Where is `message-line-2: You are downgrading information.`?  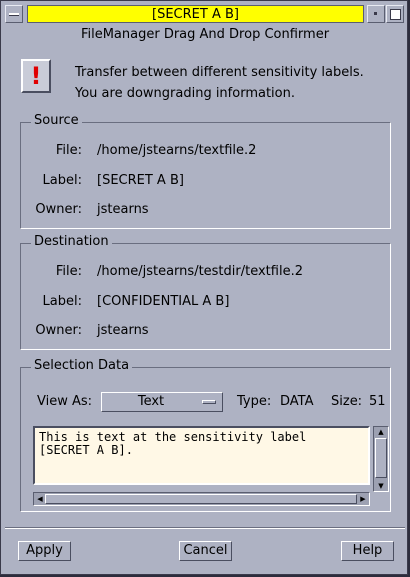 message-line-2: You are downgrading information. is located at coordinates (185, 93).